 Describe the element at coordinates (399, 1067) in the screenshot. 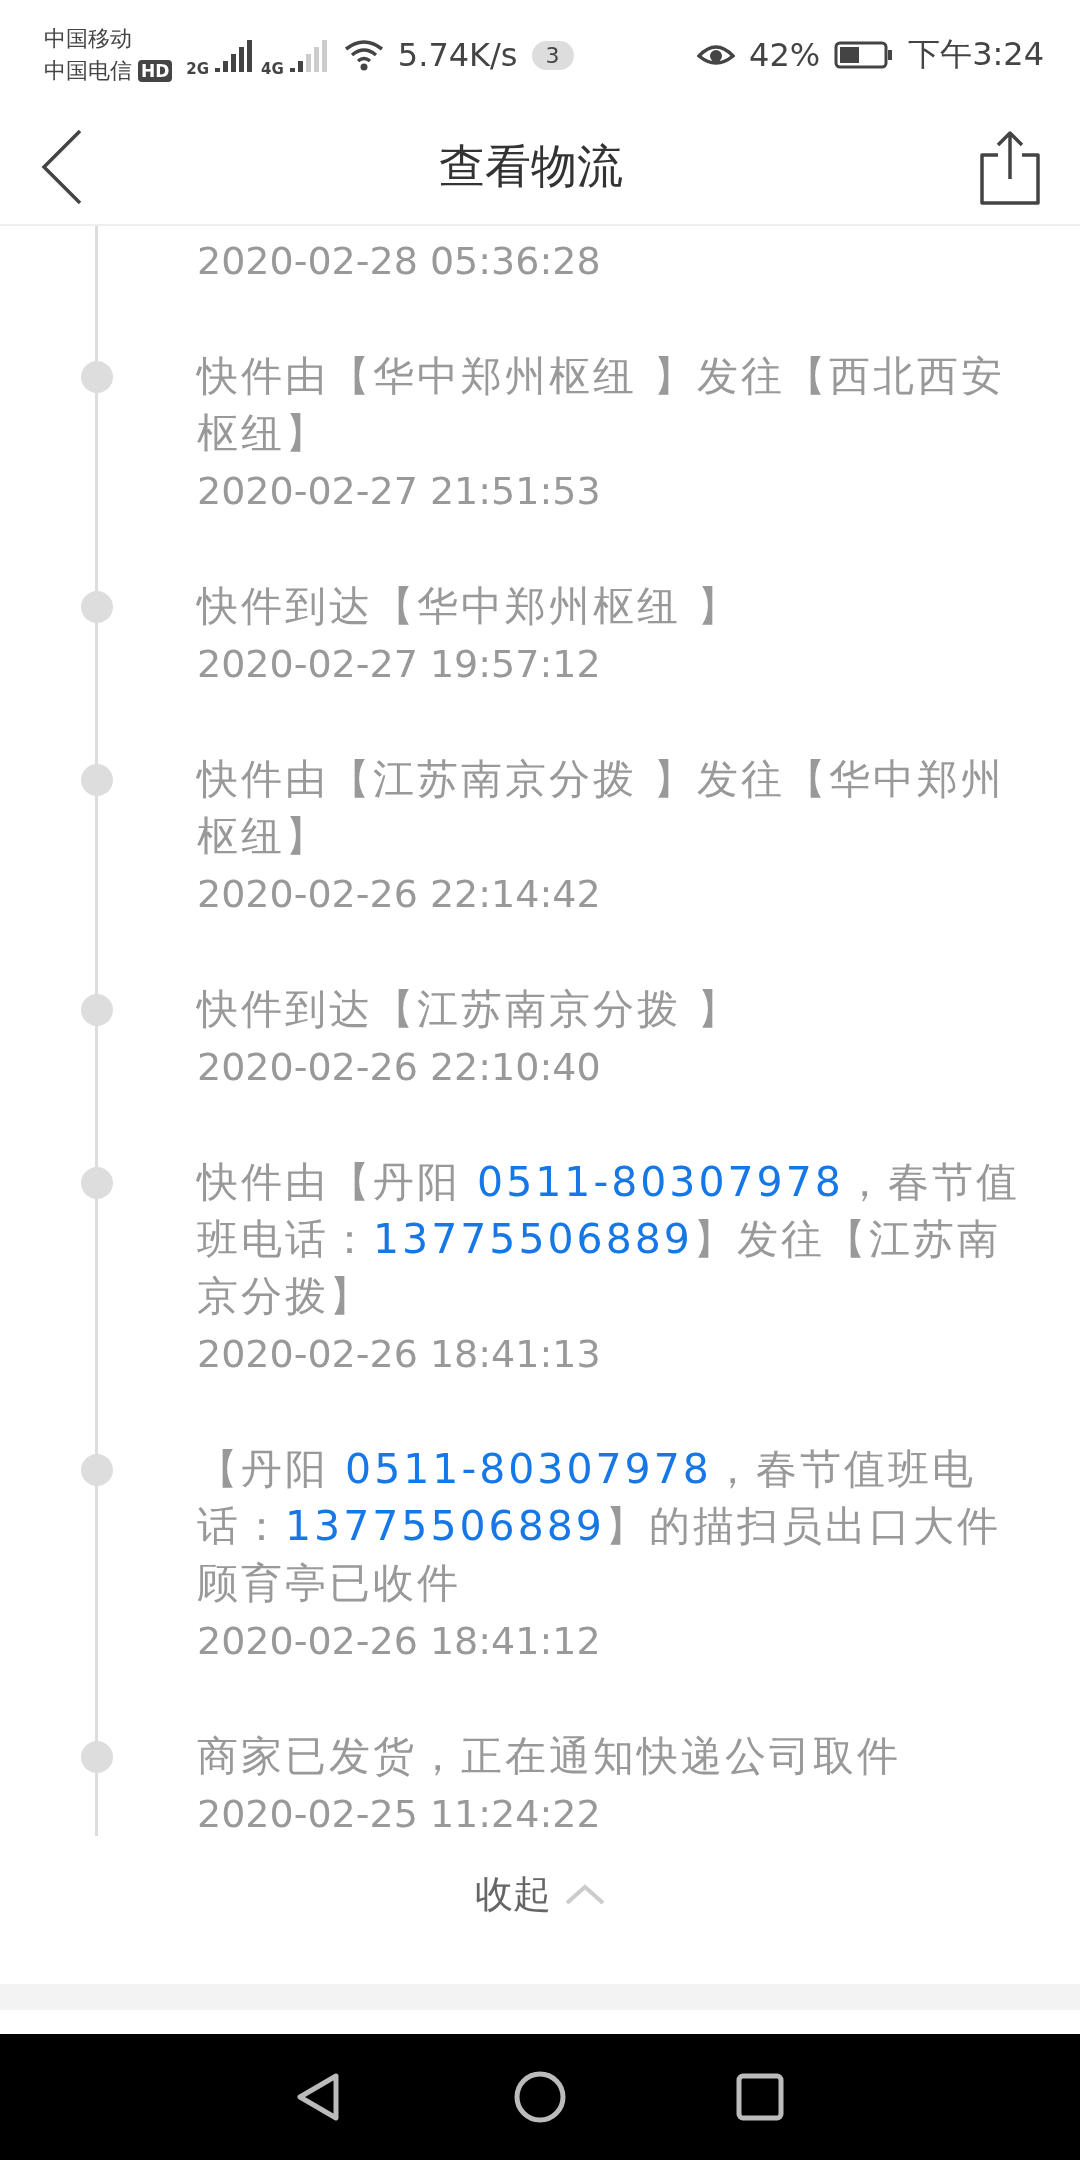

I see `event-time: 2020-02-26 22:10:40` at that location.